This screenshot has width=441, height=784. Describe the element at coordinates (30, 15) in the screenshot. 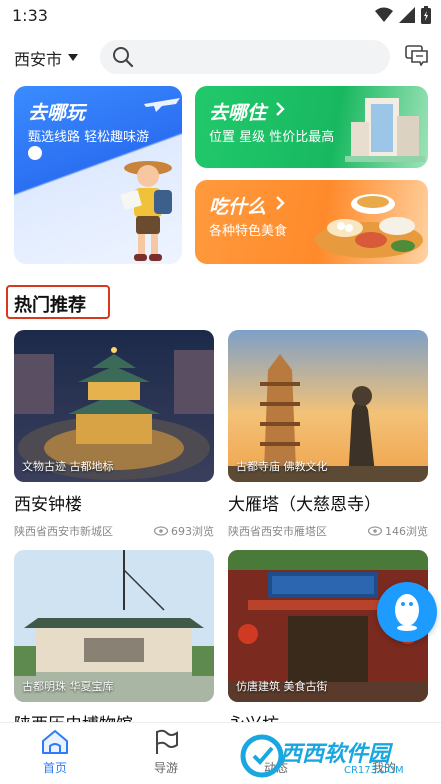

I see `status-time: 1:33` at that location.